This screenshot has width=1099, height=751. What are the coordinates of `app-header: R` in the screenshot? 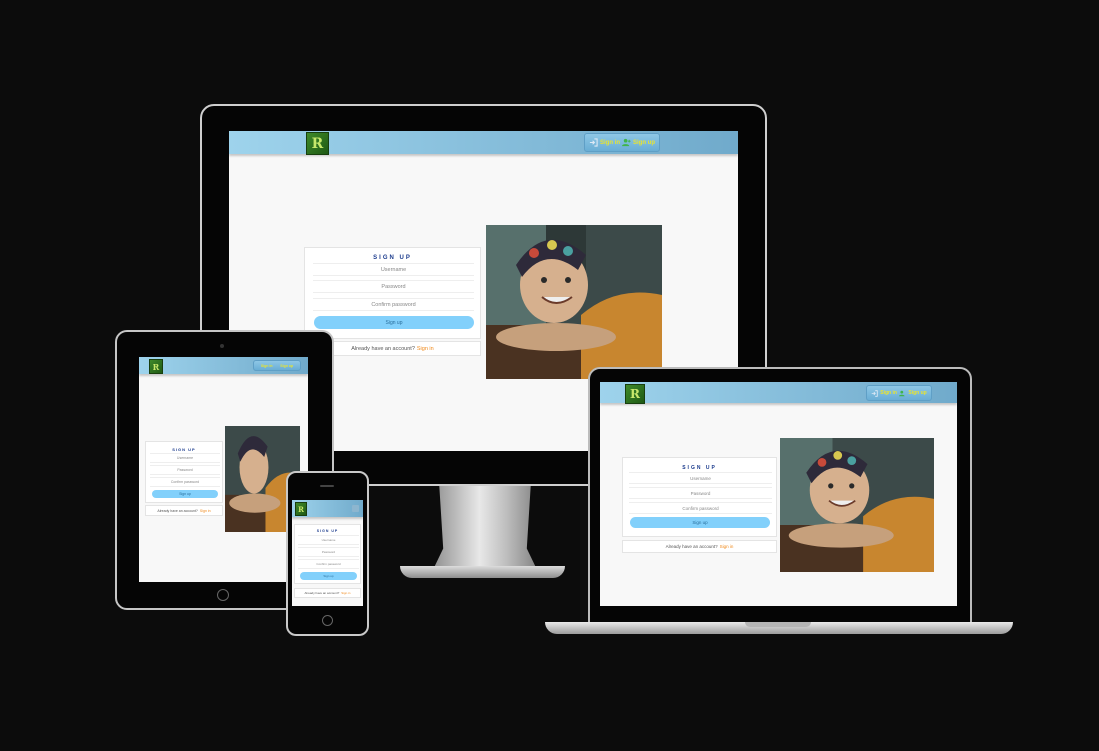 It's located at (327, 508).